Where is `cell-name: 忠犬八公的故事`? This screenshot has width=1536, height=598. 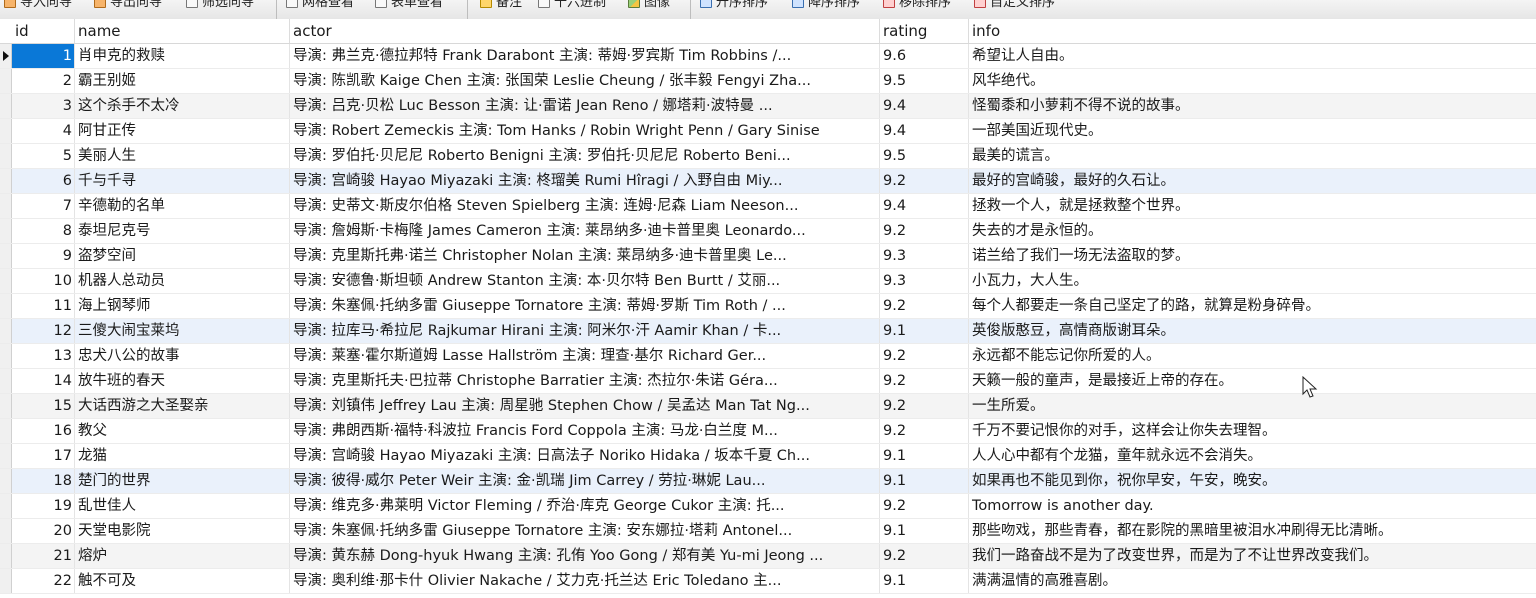 cell-name: 忠犬八公的故事 is located at coordinates (182, 356).